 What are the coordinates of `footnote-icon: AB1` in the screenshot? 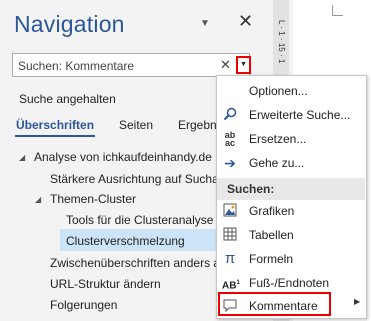 It's located at (231, 286).